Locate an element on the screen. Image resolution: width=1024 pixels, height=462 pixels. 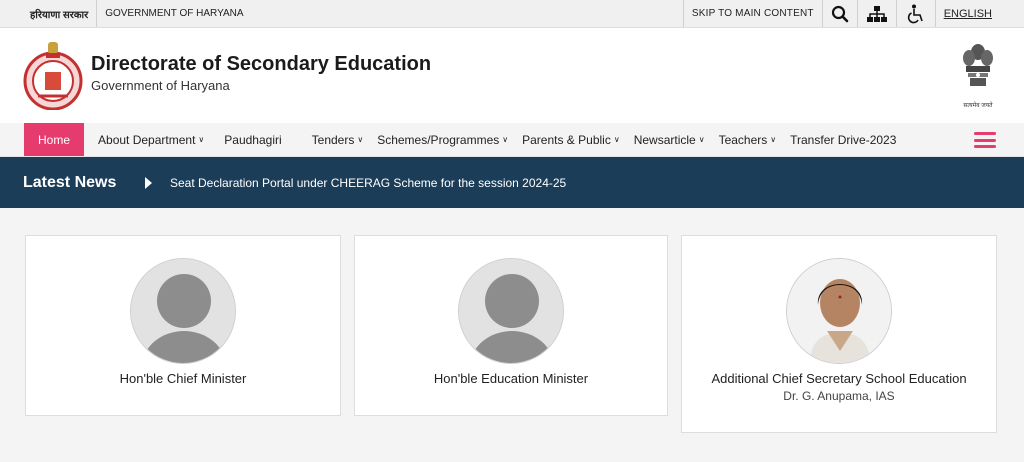
national-emblem: सत्यमेव जयते is located at coordinates (978, 75).